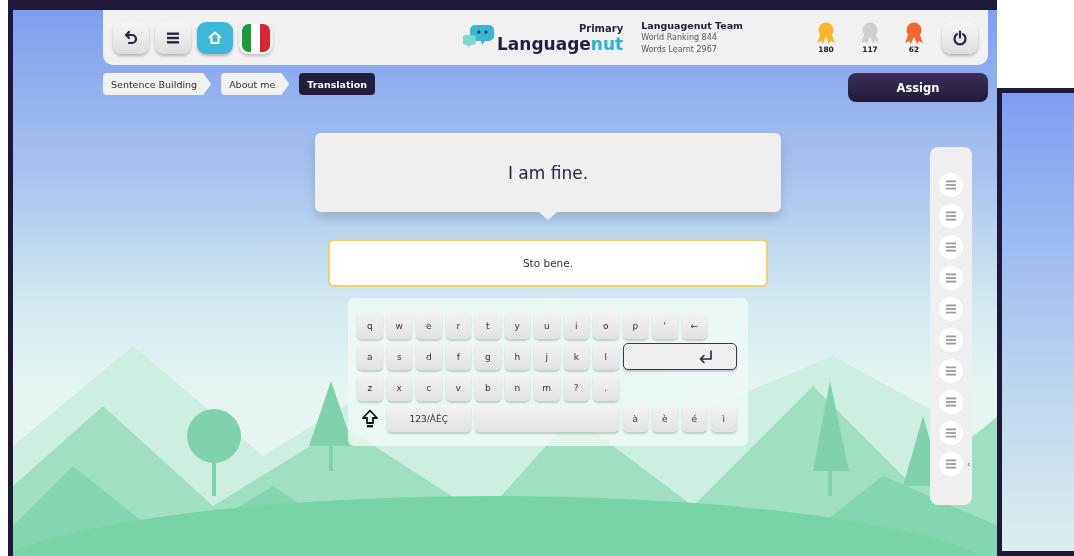  What do you see at coordinates (606, 325) in the screenshot?
I see `keyboard-key: o` at bounding box center [606, 325].